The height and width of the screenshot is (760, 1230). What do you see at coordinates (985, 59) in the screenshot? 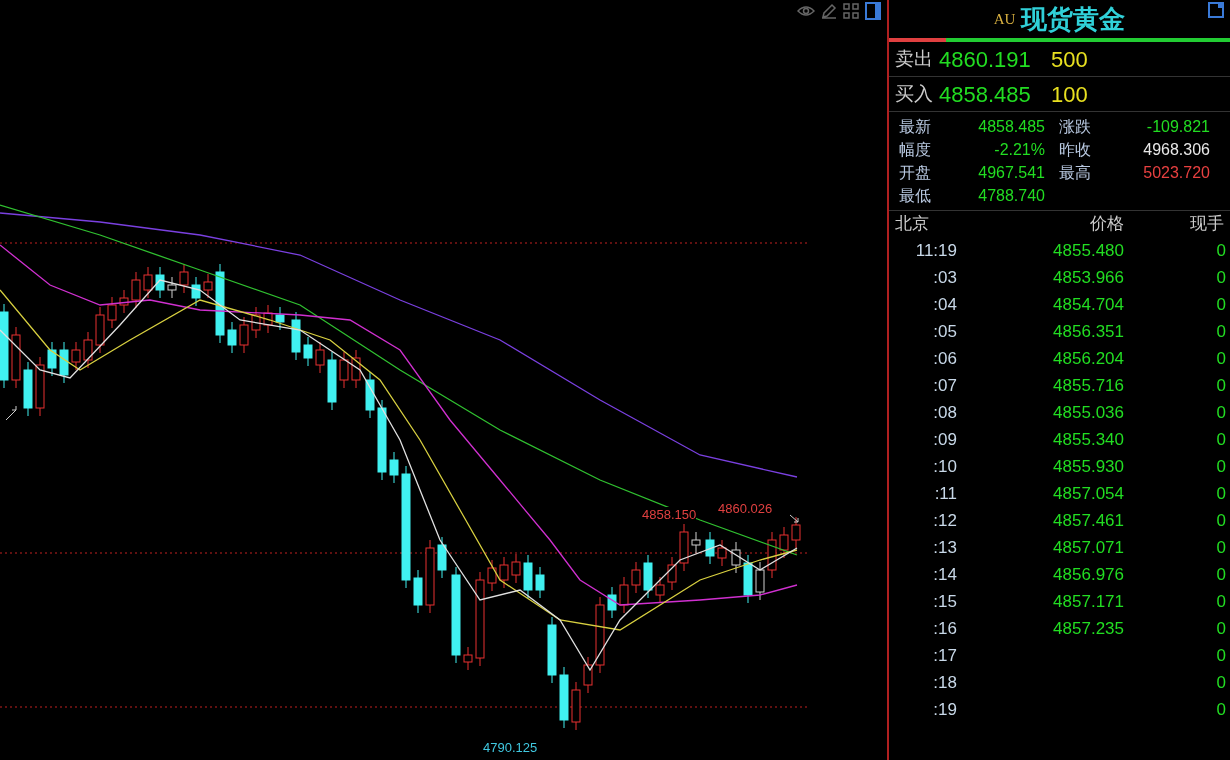
I see `ask-price: 4860.191` at bounding box center [985, 59].